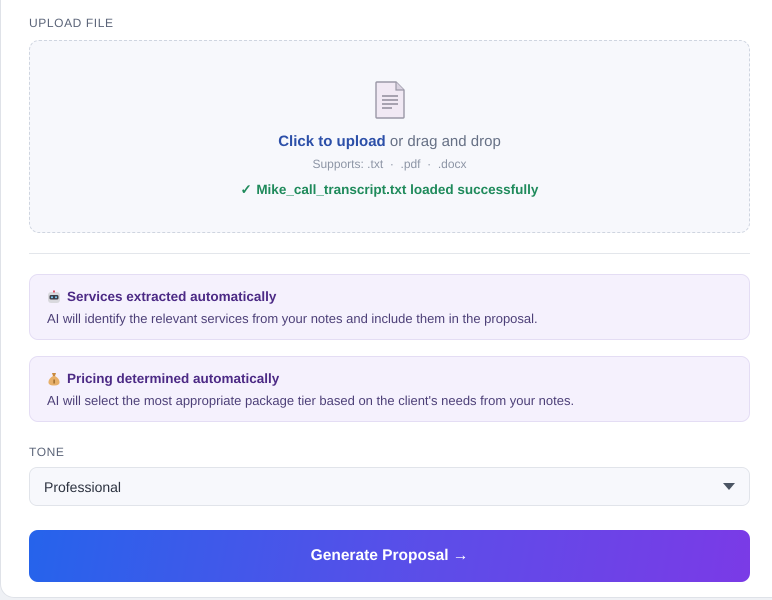 The image size is (772, 600). What do you see at coordinates (54, 297) in the screenshot?
I see `robot-icon` at bounding box center [54, 297].